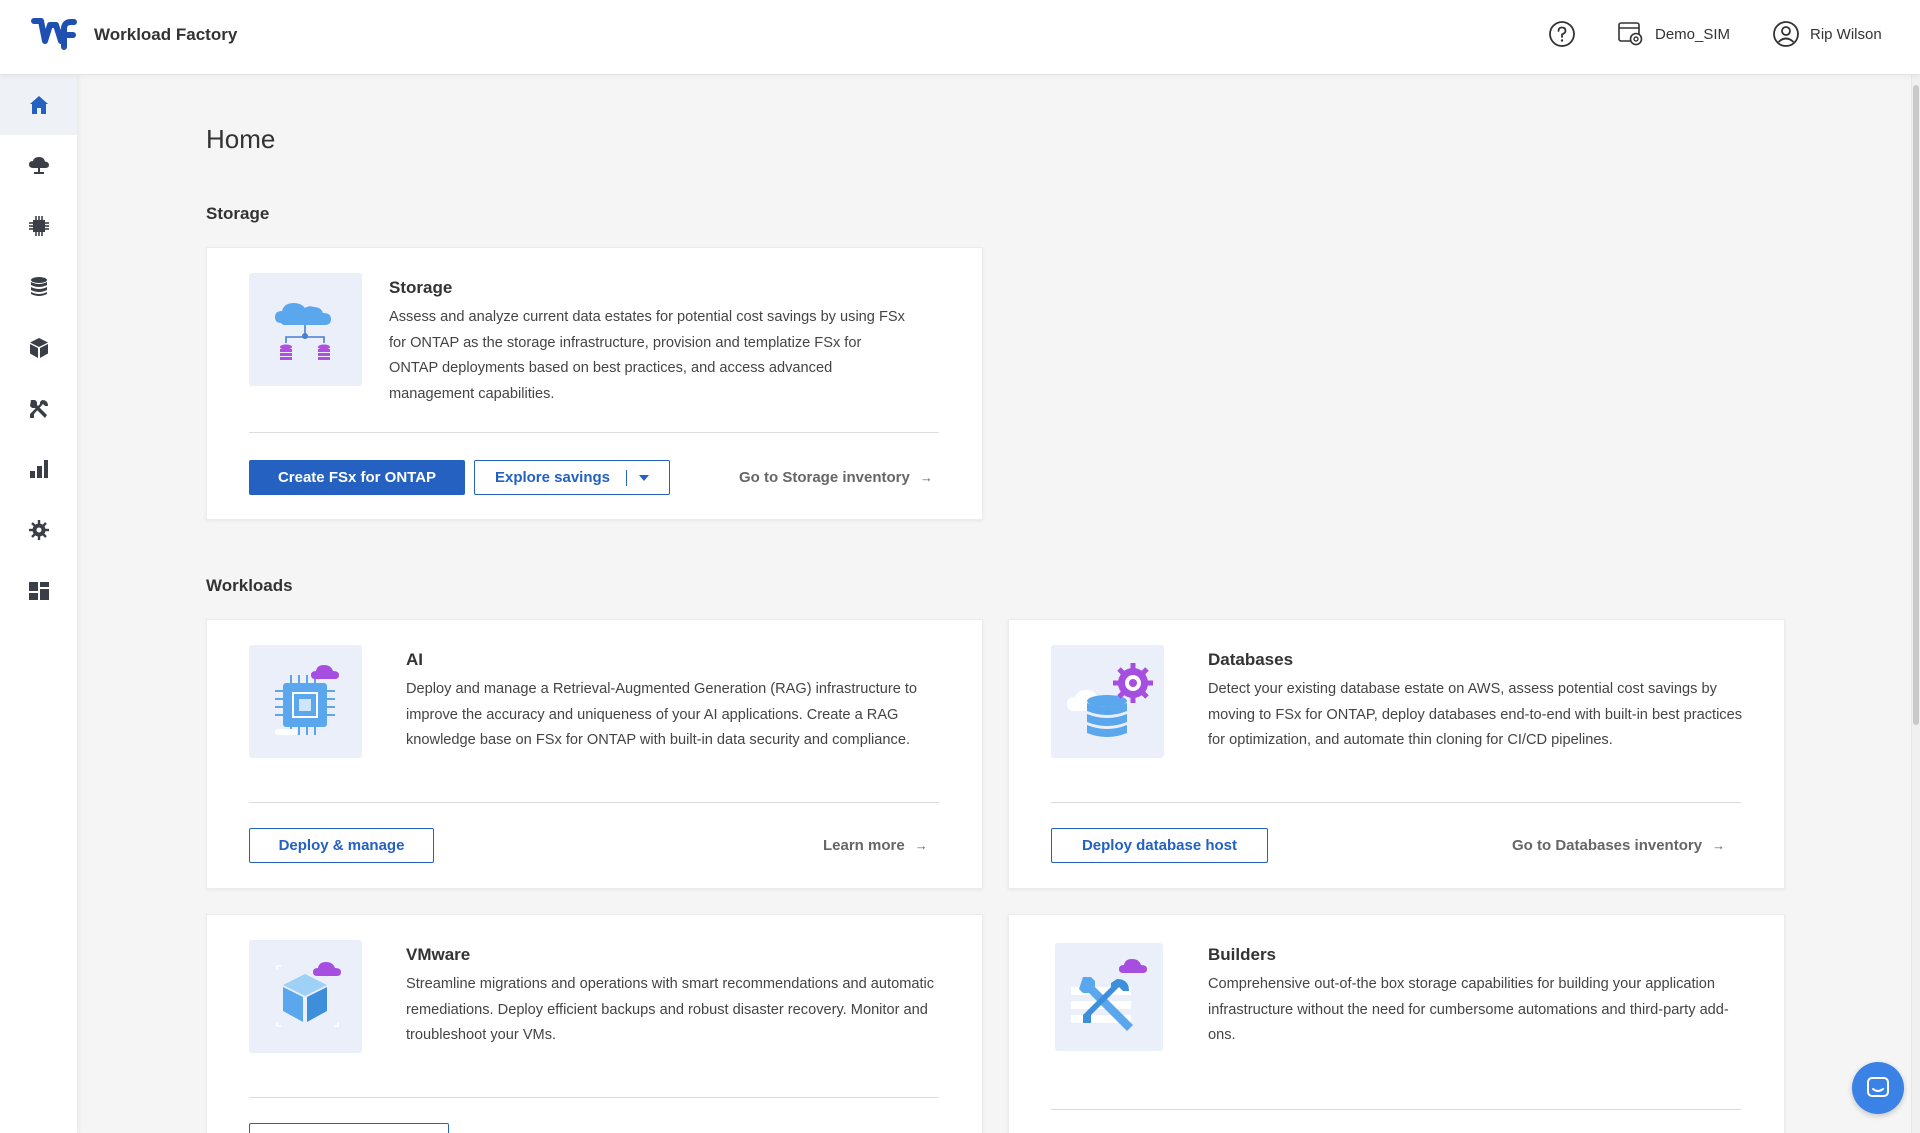  Describe the element at coordinates (305, 701) in the screenshot. I see `ai-illustration` at that location.